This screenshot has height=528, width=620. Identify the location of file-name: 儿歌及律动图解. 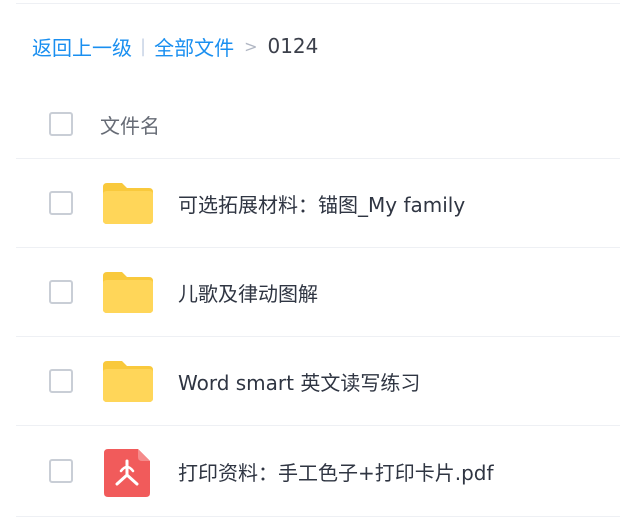
(248, 292).